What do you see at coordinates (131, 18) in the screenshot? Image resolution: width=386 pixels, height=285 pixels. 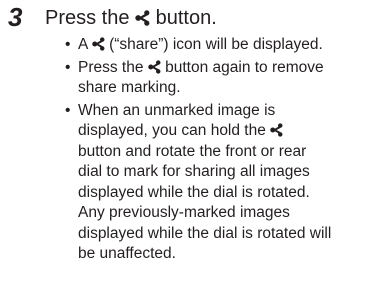 I see `step-heading: Press the button.` at bounding box center [131, 18].